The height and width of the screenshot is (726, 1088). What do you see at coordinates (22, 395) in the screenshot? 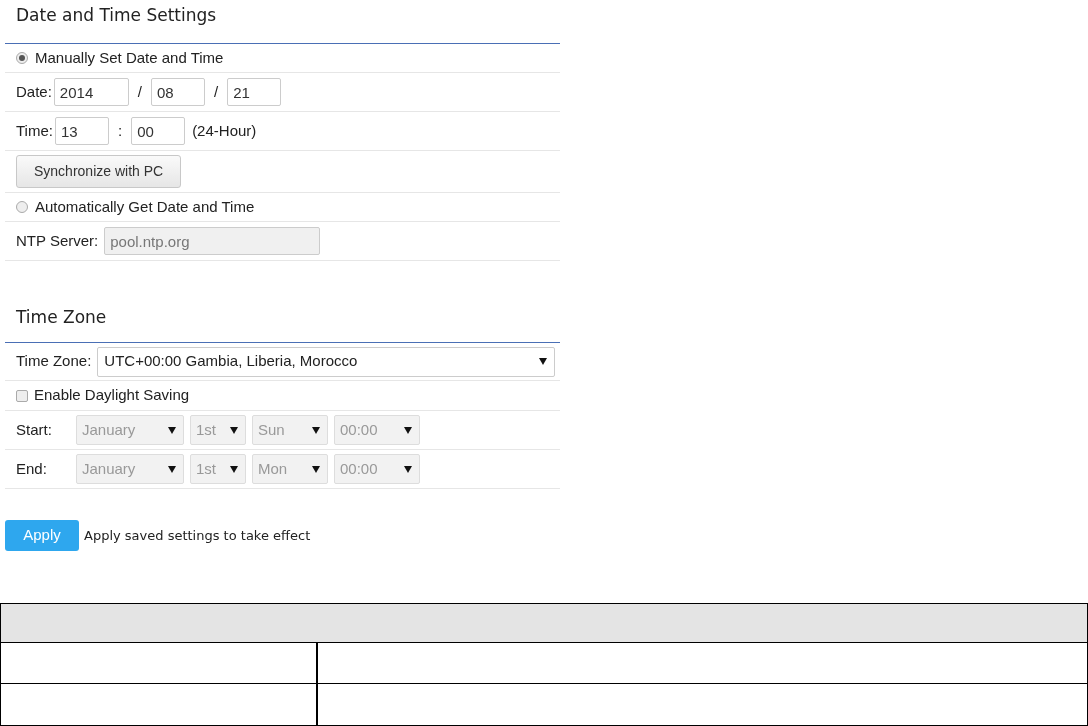
I see `checkbox` at bounding box center [22, 395].